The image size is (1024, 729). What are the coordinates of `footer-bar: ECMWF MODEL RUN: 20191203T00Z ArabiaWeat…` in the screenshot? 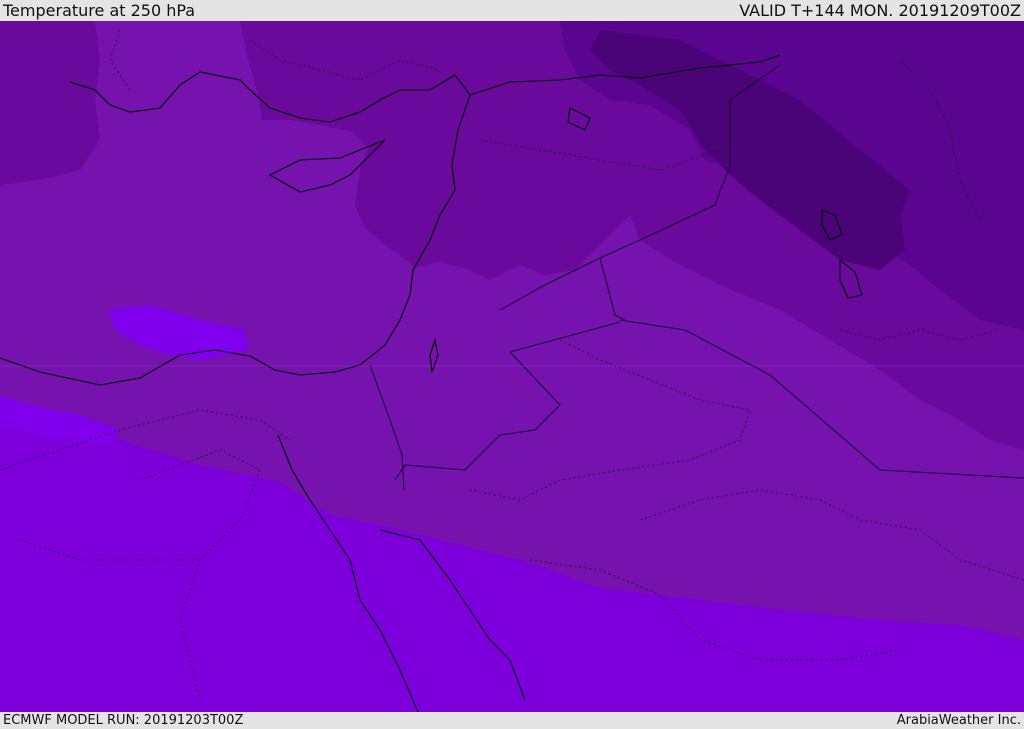 It's located at (512, 720).